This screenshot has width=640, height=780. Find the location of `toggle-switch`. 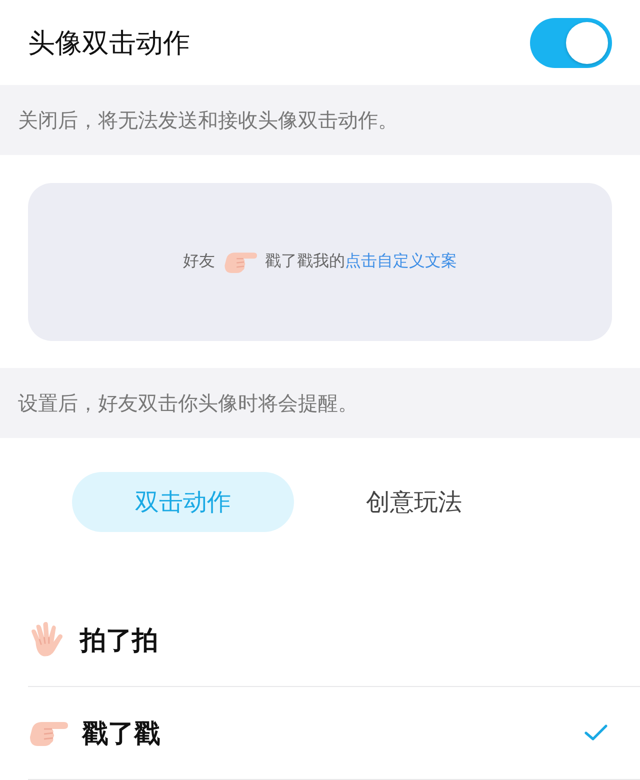

toggle-switch is located at coordinates (571, 43).